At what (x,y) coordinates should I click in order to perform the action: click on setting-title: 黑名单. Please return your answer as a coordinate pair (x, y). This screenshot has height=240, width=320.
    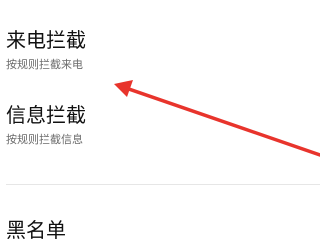
    Looking at the image, I should click on (36, 229).